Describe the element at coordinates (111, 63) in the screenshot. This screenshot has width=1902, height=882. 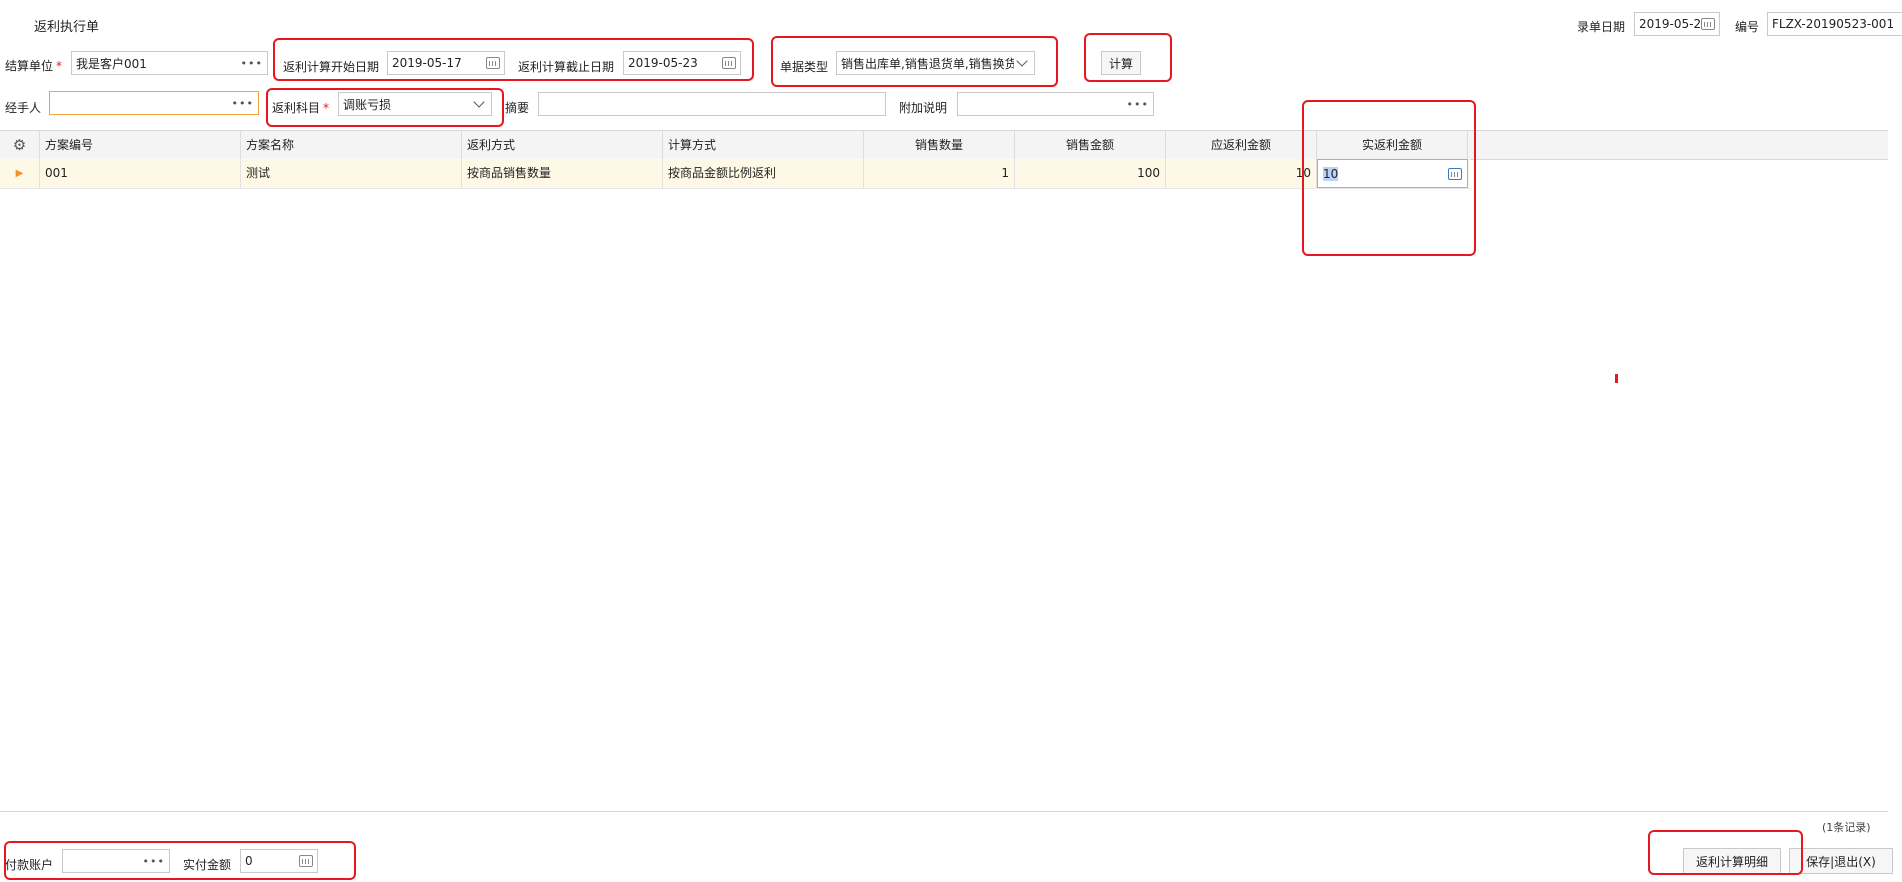
I see `settle-unit-value: 我是客户001` at that location.